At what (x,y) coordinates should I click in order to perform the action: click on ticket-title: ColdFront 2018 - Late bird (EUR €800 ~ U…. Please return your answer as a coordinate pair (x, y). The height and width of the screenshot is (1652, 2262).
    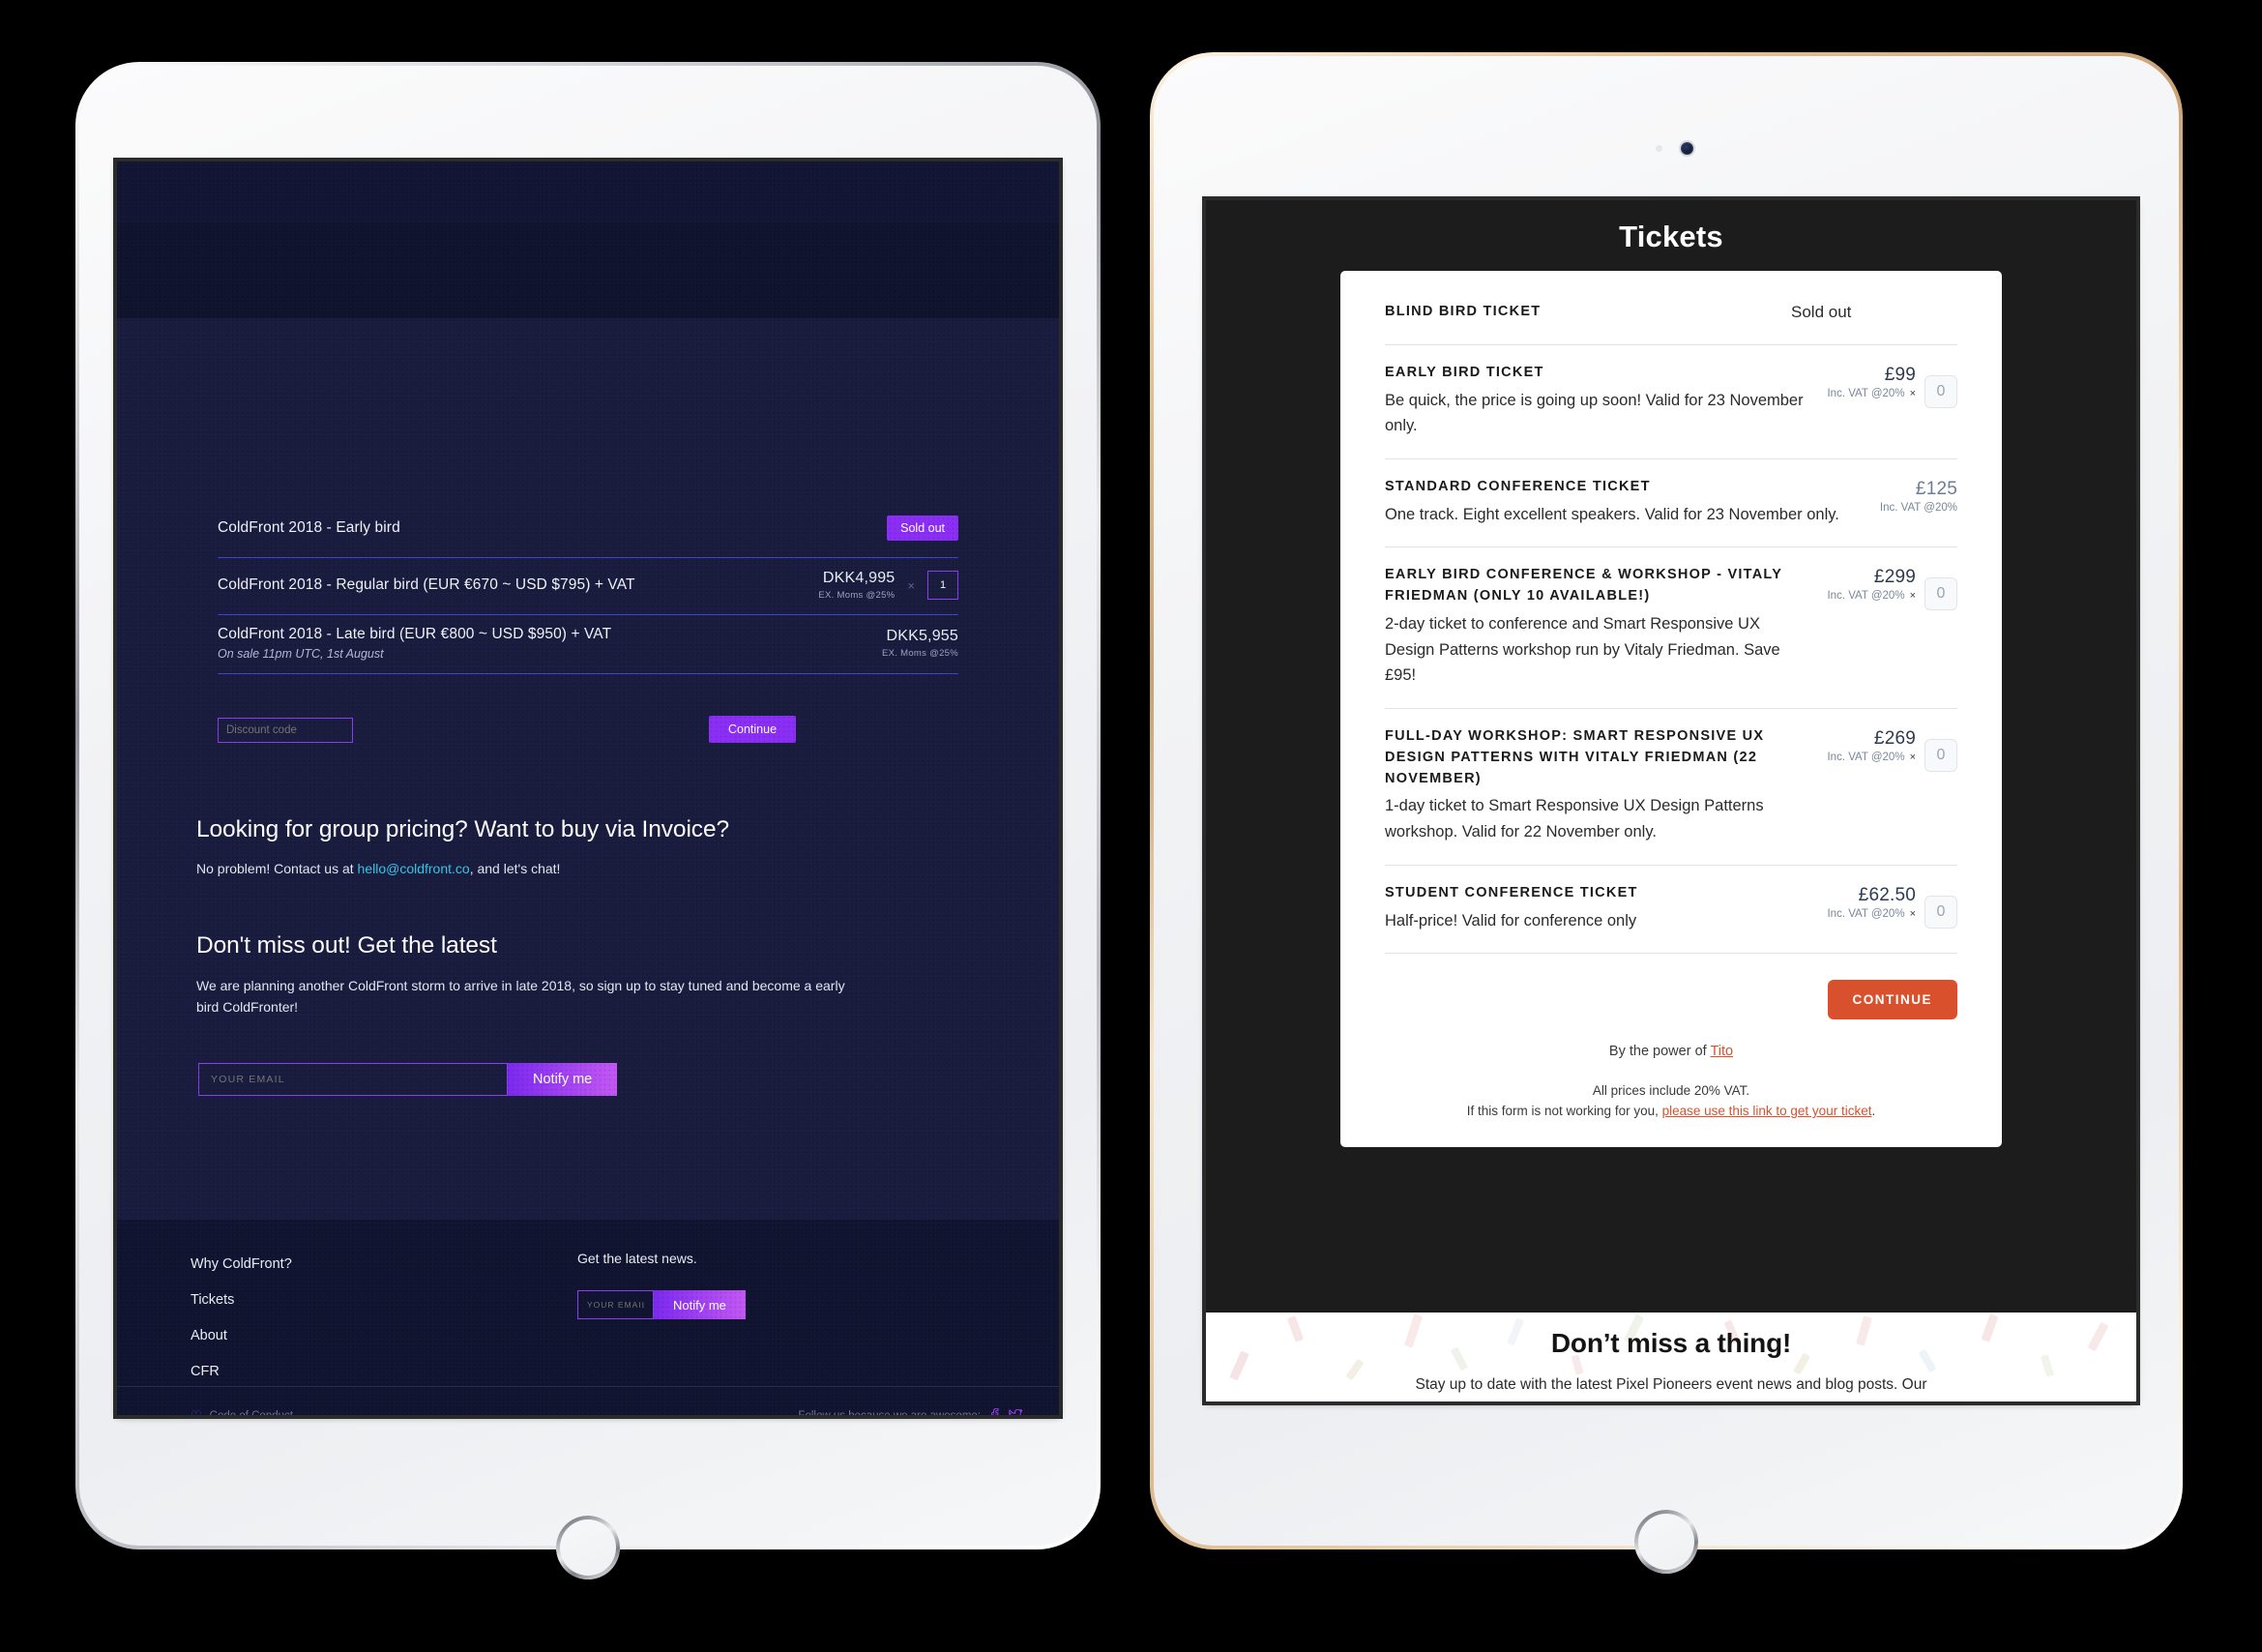
    Looking at the image, I should click on (415, 634).